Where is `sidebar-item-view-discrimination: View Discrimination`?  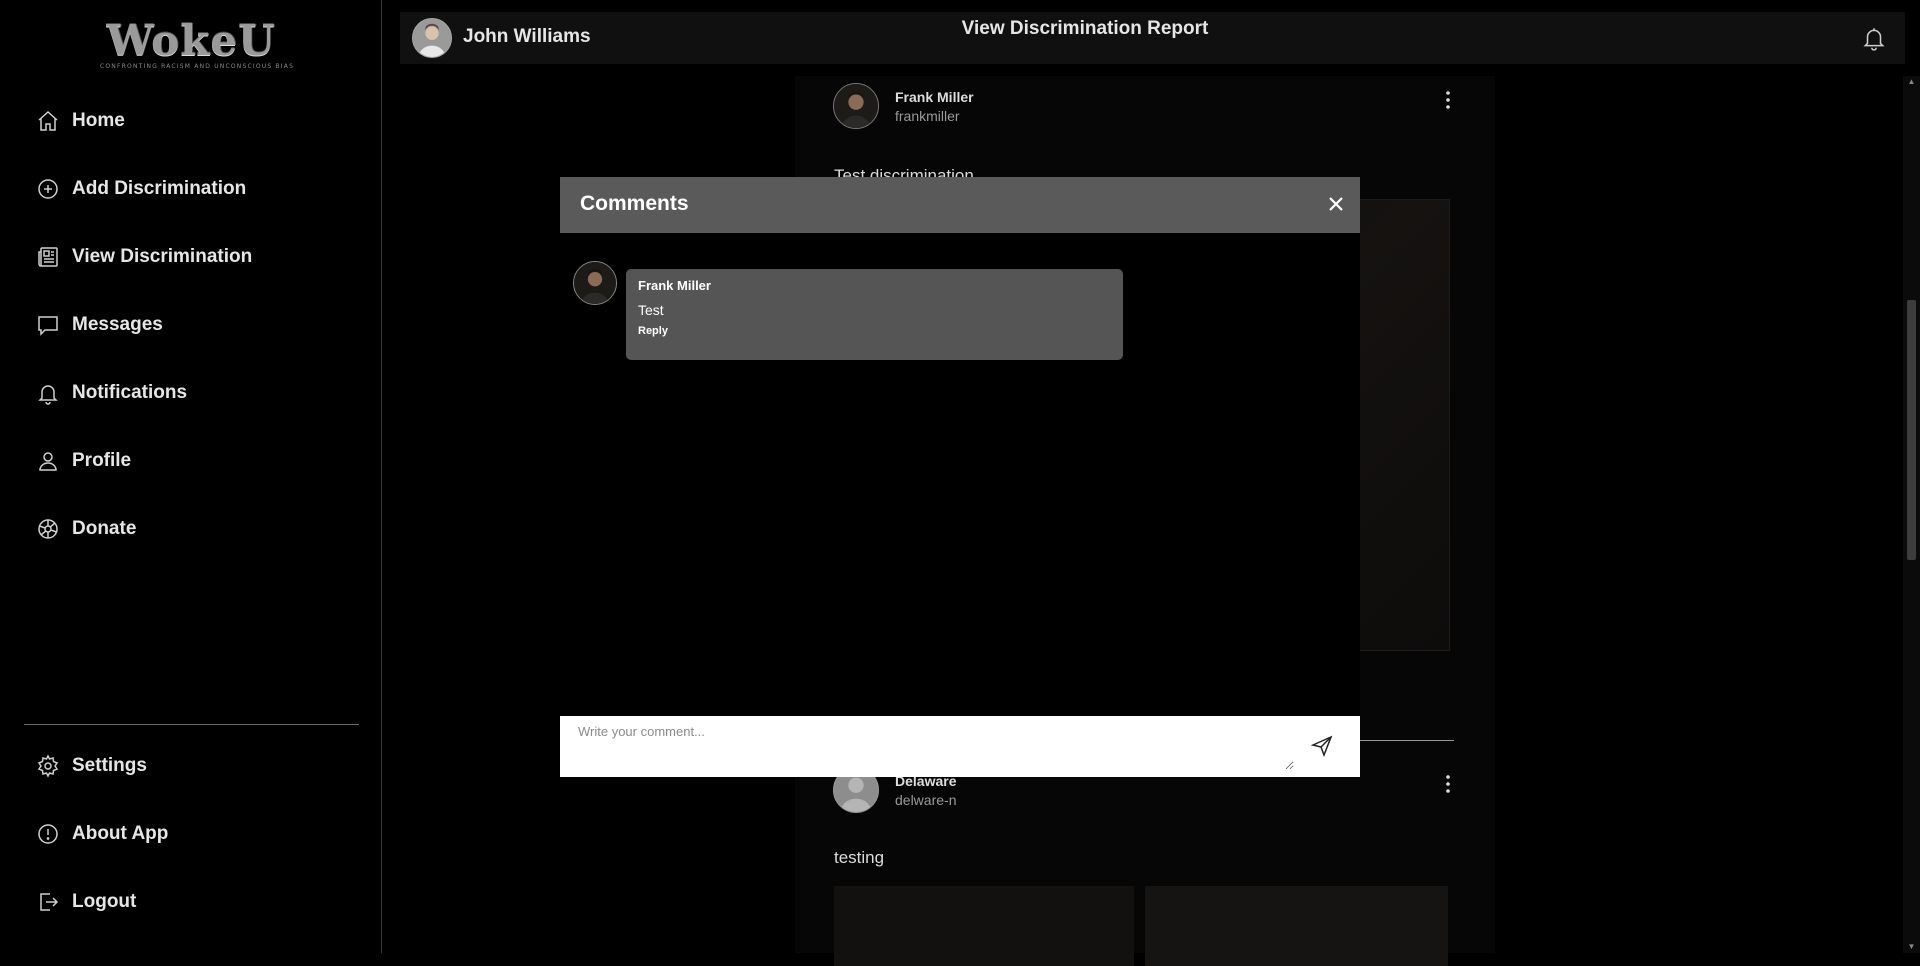
sidebar-item-view-discrimination: View Discrimination is located at coordinates (144, 257).